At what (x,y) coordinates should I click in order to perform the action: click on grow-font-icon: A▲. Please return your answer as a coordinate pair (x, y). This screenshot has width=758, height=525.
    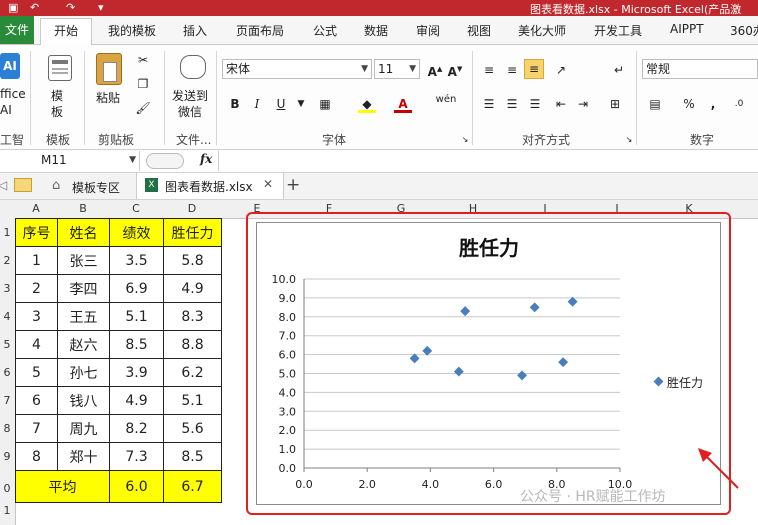
    Looking at the image, I should click on (435, 69).